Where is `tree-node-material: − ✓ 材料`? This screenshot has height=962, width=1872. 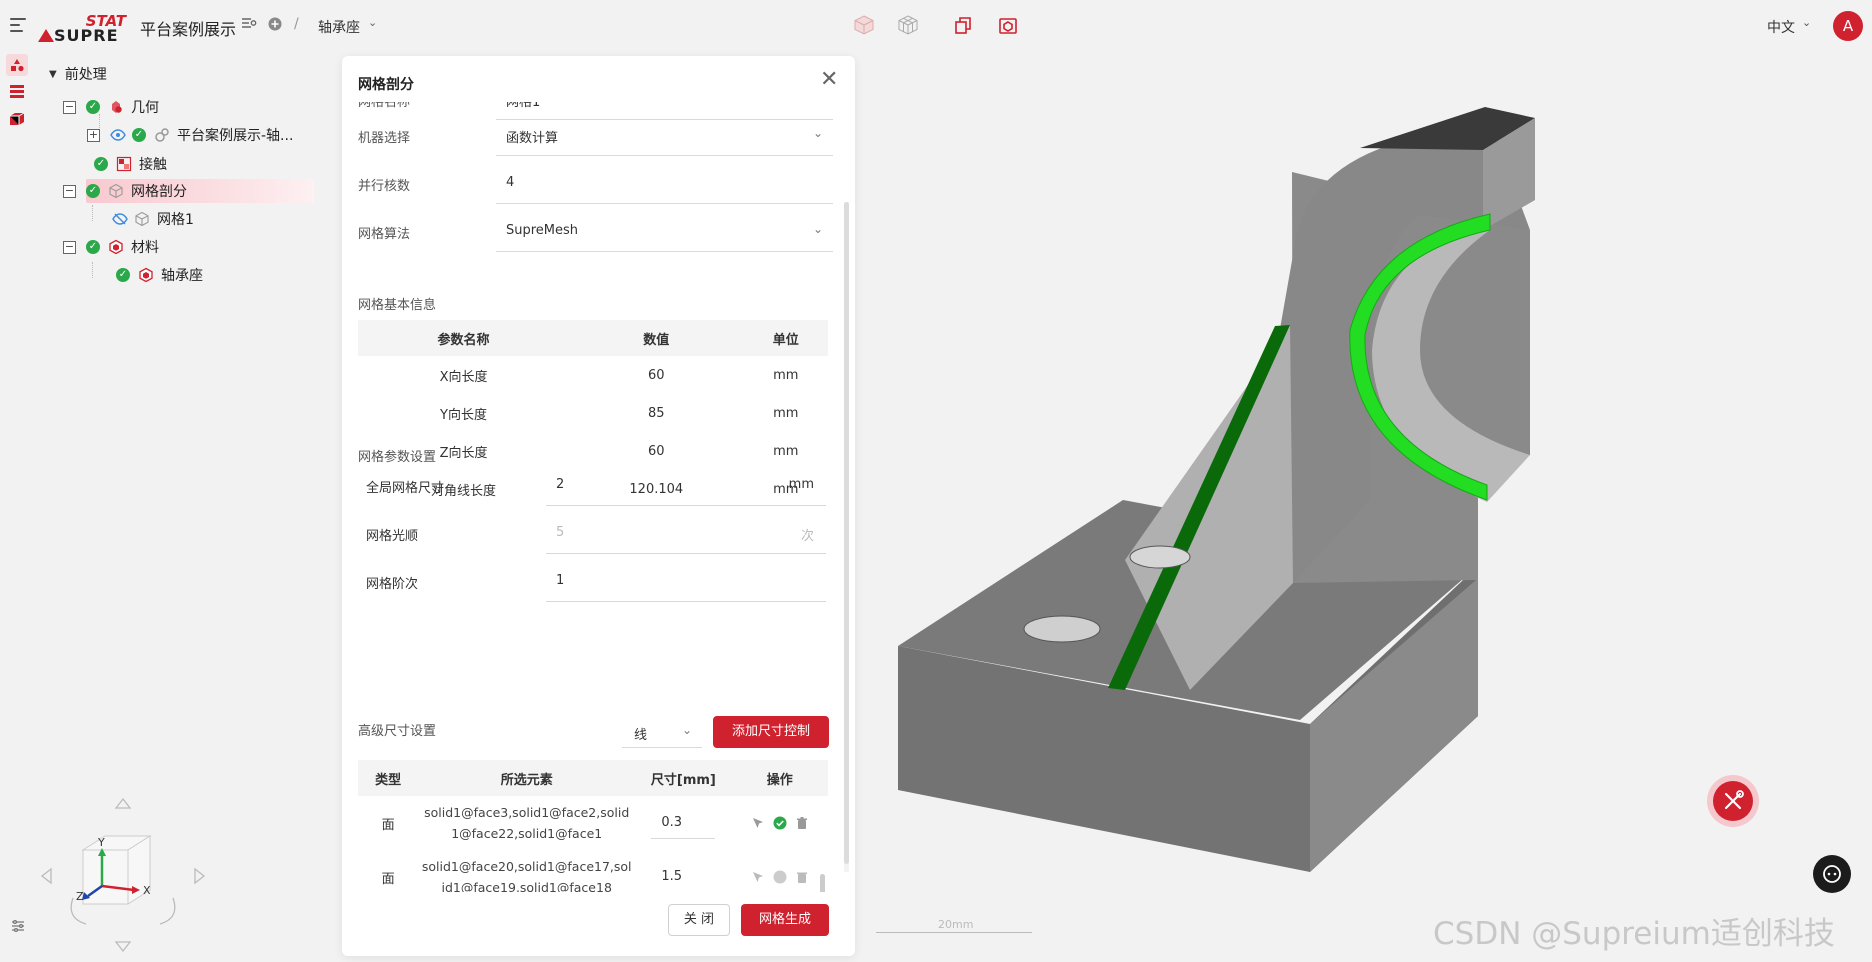
tree-node-material: − ✓ 材料 is located at coordinates (111, 247).